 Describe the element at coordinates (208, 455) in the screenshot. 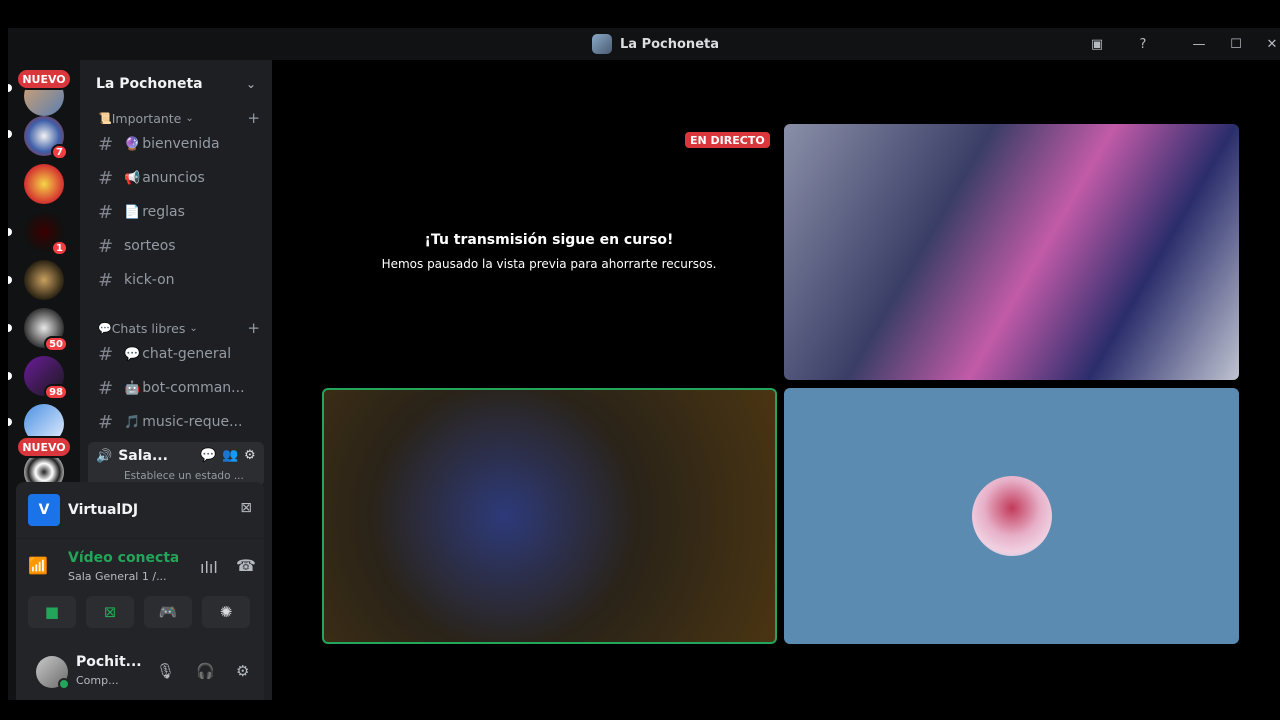

I see `chat-bubble-icon: 💬` at that location.